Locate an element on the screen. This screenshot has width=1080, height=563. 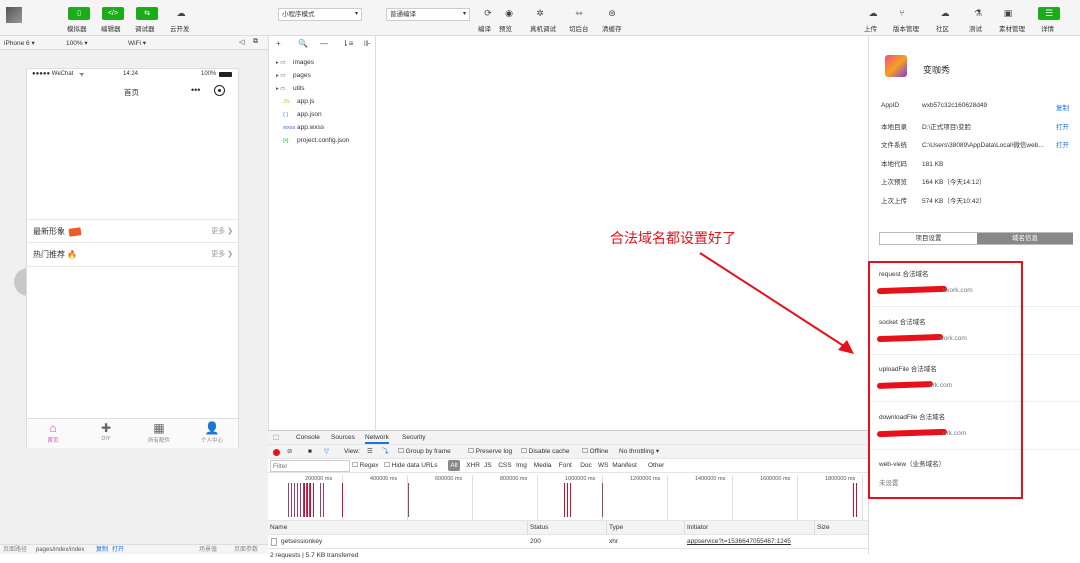
filter-type-img: Img is located at coordinates (521, 466).